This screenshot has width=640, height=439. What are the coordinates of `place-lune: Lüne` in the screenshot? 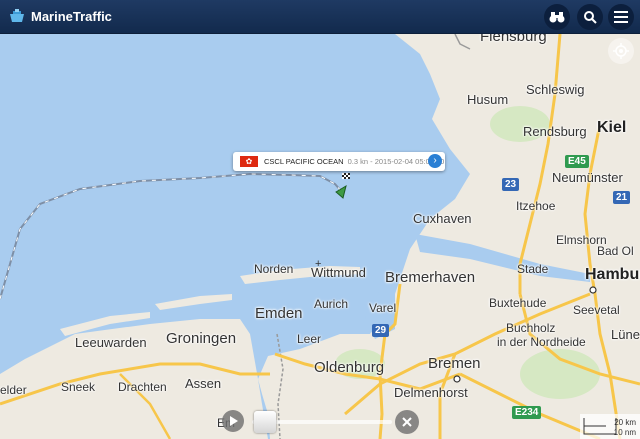 It's located at (625, 334).